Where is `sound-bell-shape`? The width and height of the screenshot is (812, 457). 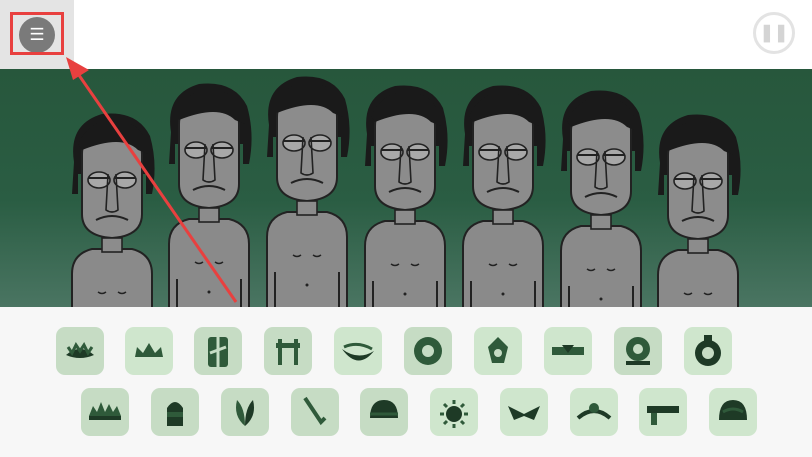 sound-bell-shape is located at coordinates (175, 412).